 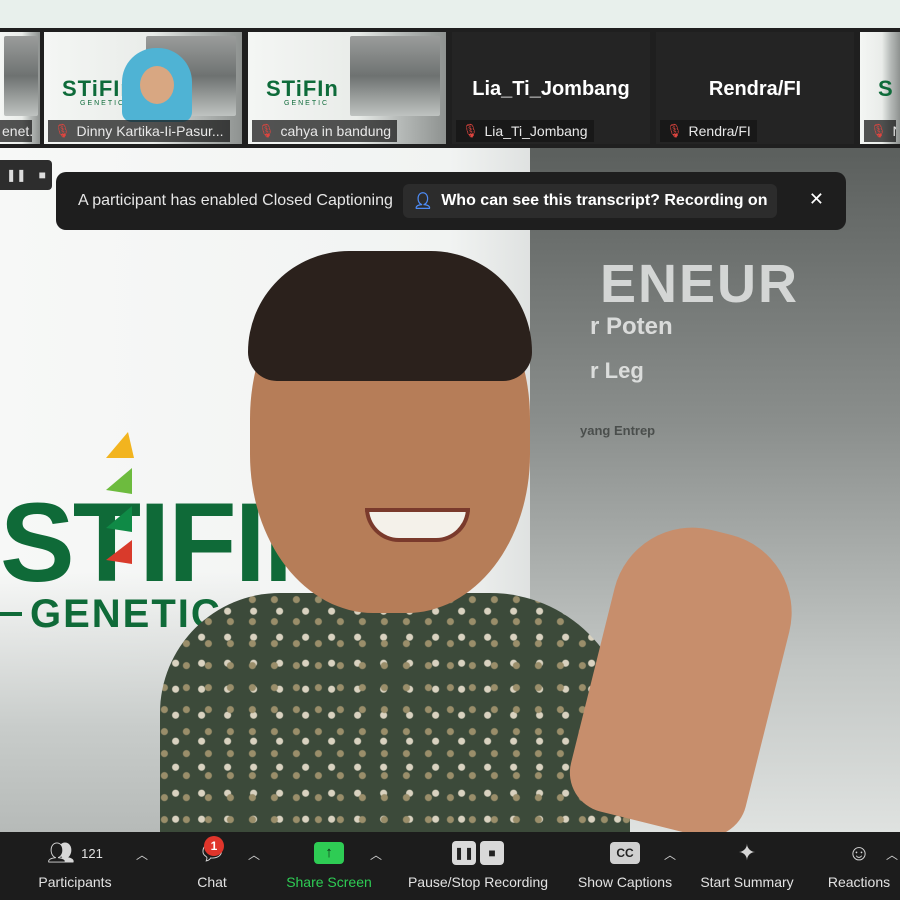 I want to click on closed-captions-icon: CC, so click(x=625, y=853).